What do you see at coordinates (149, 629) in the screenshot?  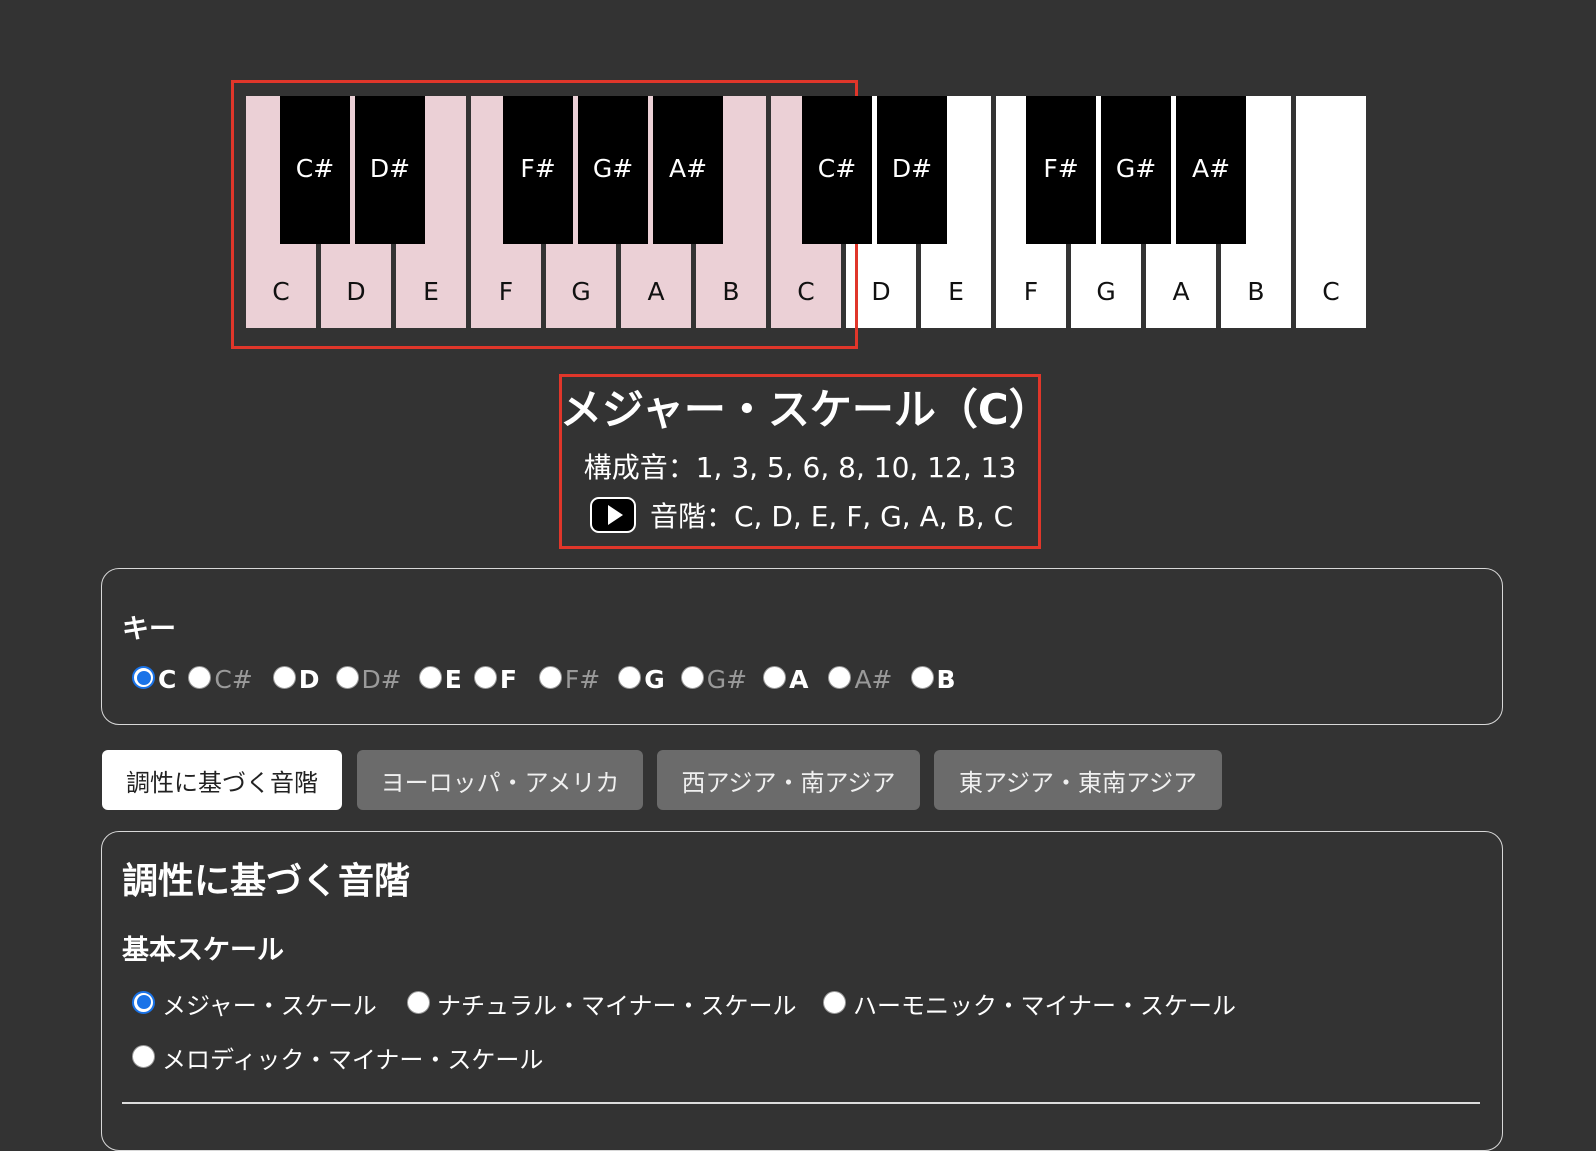 I see `key-heading: キー` at bounding box center [149, 629].